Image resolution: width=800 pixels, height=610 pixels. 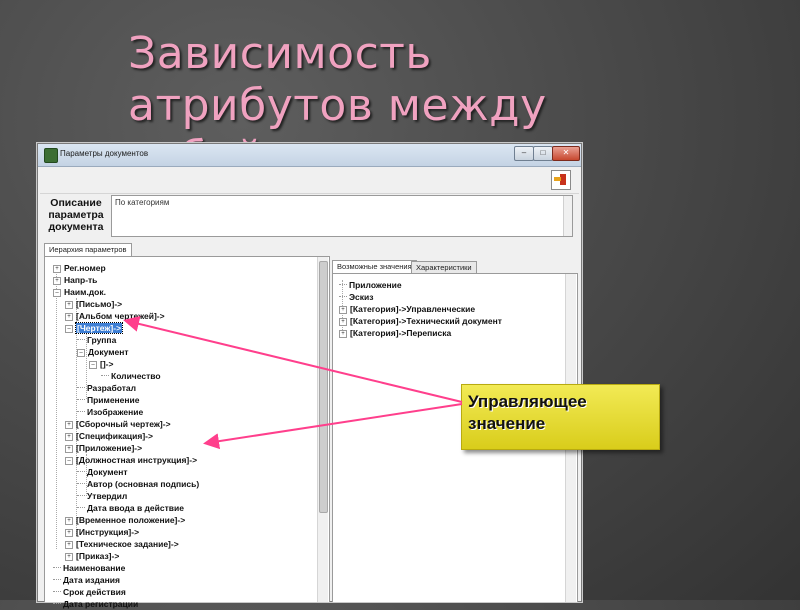 What do you see at coordinates (92, 556) in the screenshot?
I see `tree-item: + [Приказ]->` at bounding box center [92, 556].